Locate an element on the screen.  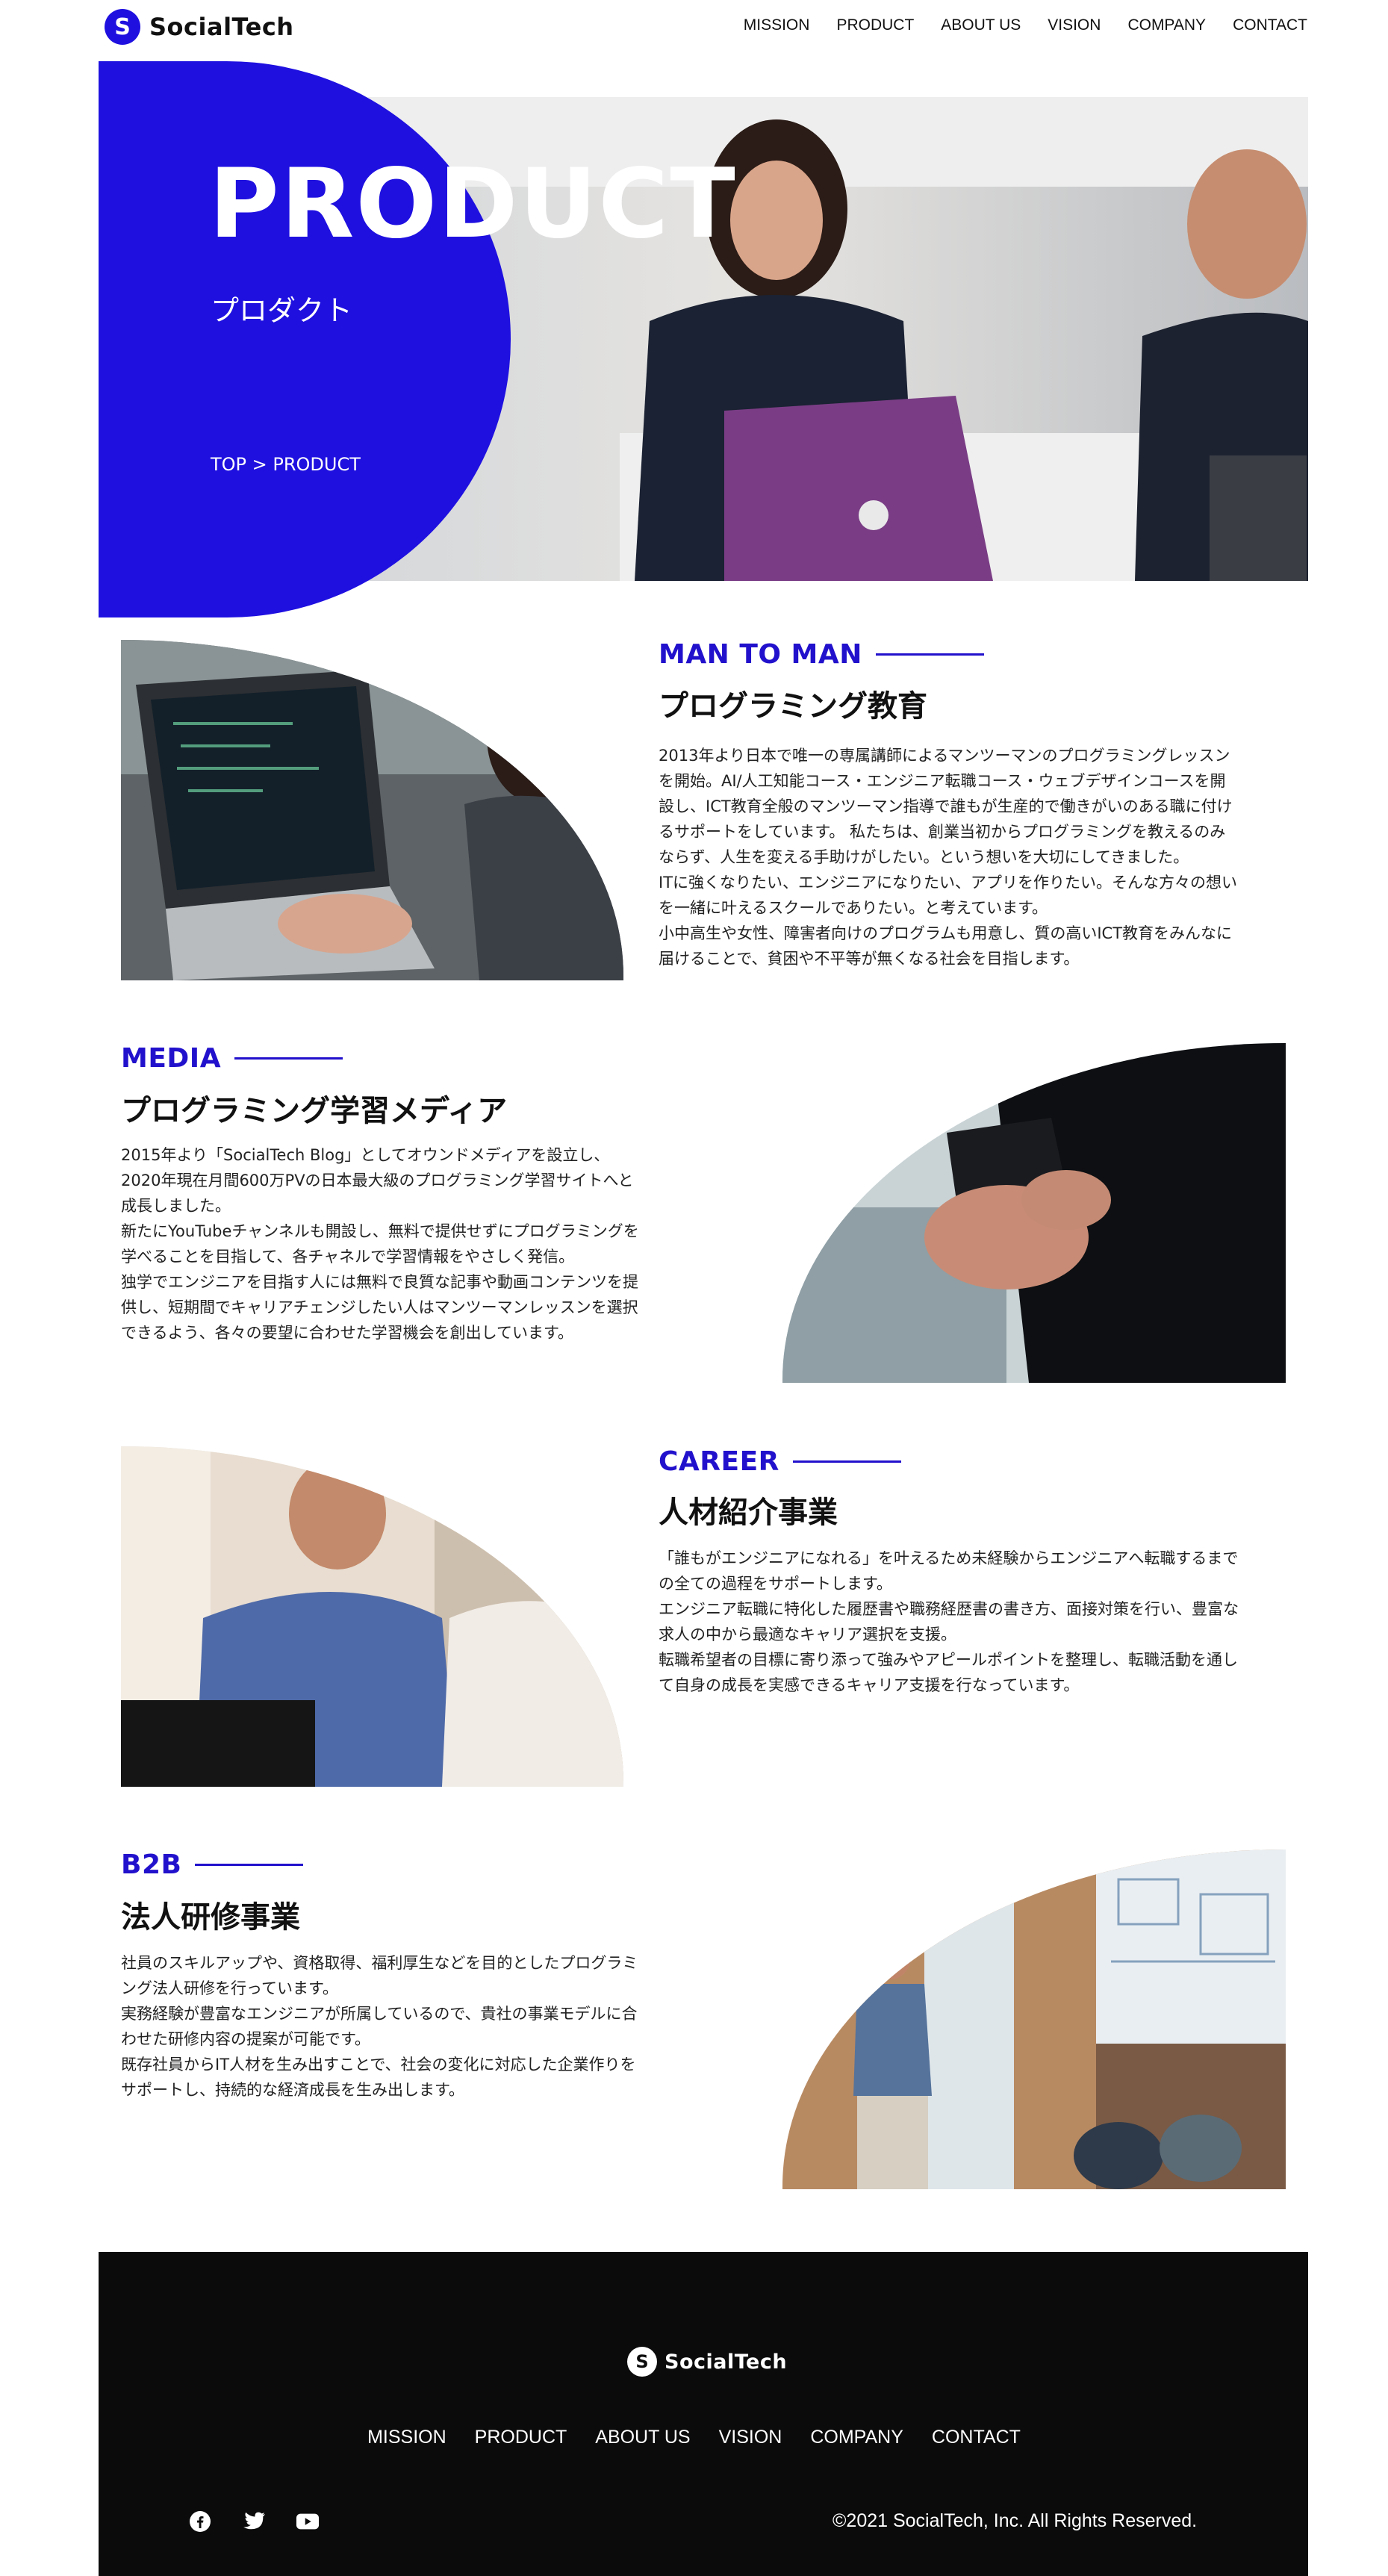
section-eyebrow: MEDIA is located at coordinates (232, 1058).